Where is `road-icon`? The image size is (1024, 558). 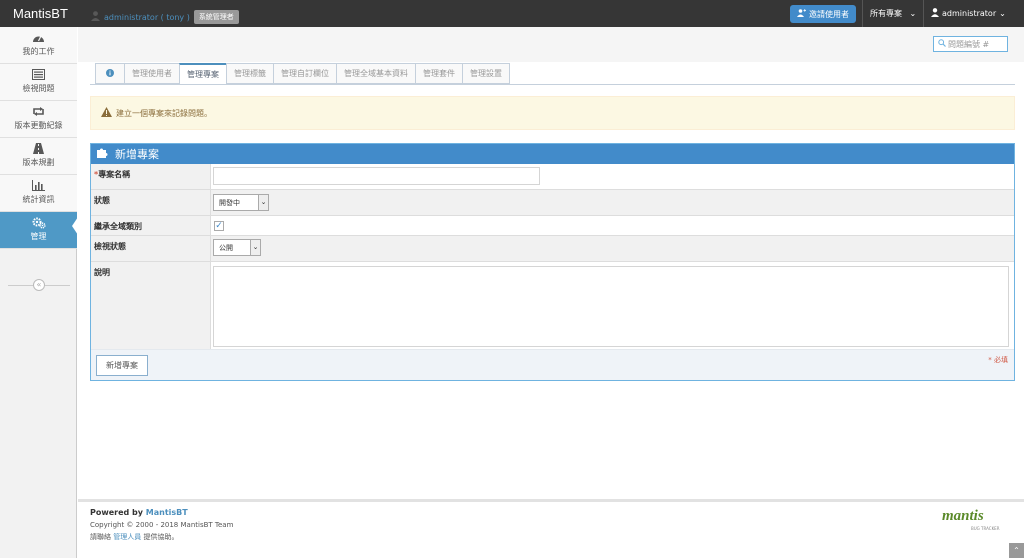 road-icon is located at coordinates (38, 149).